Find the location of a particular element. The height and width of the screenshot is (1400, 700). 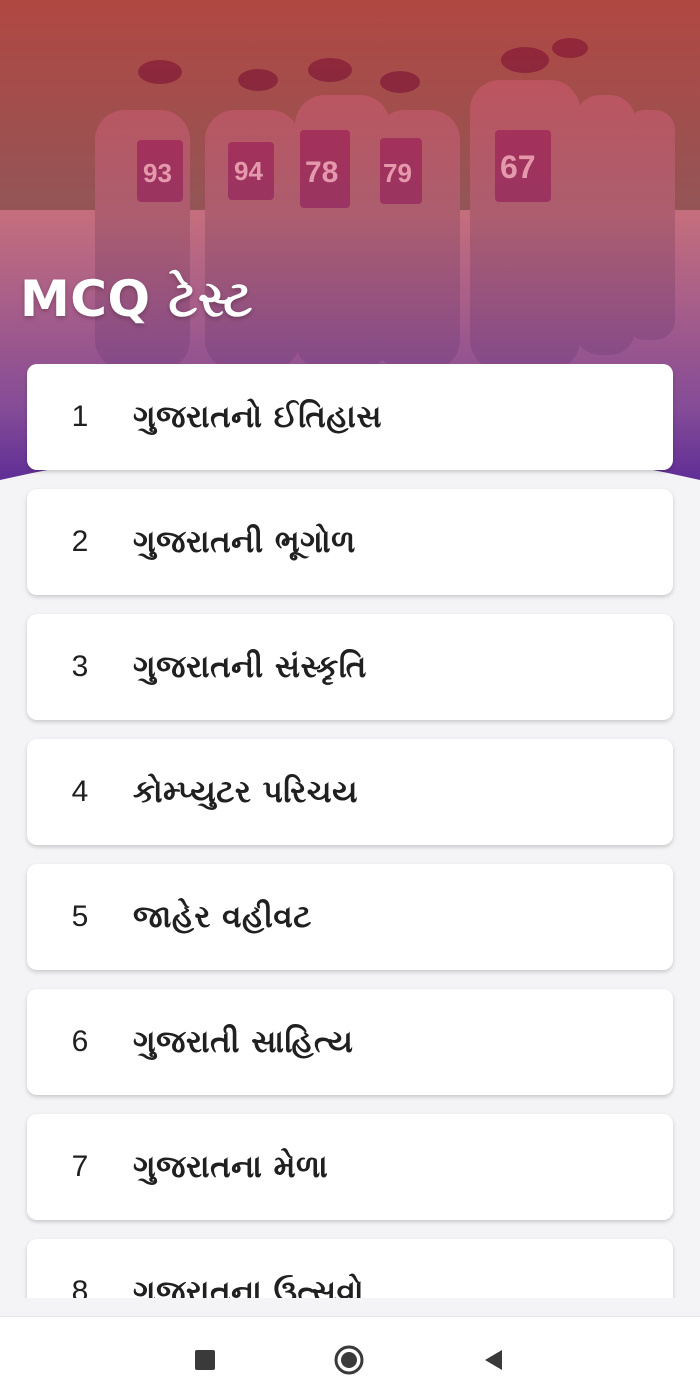

list-item: 1 ગુજરાતનો ઈતિહાસ is located at coordinates (350, 417).